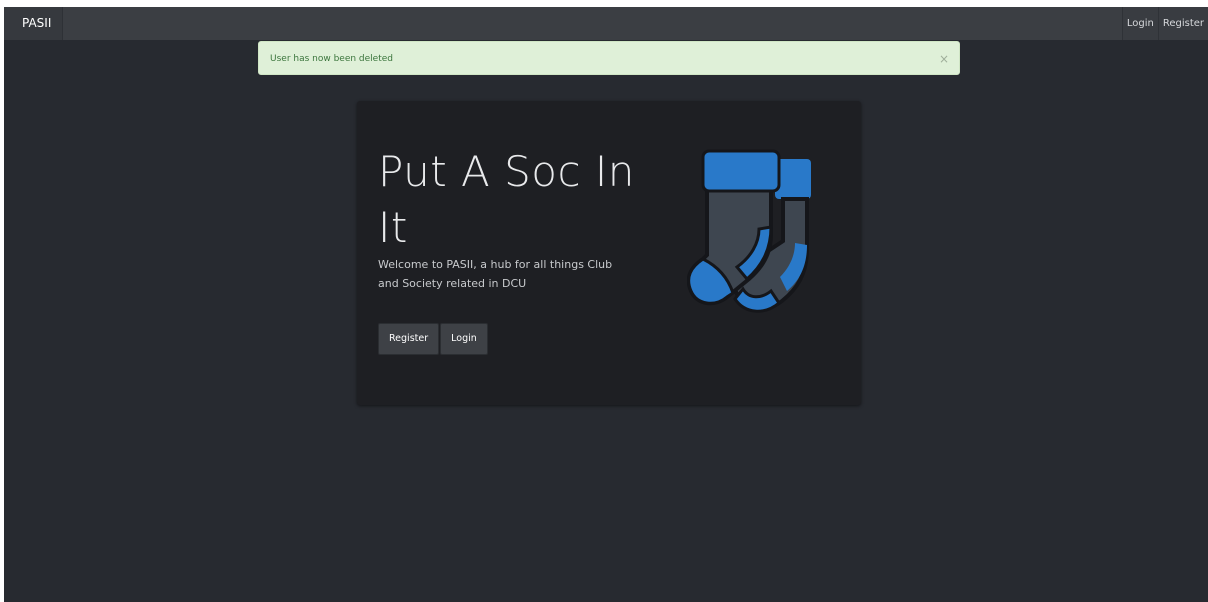  What do you see at coordinates (34, 23) in the screenshot?
I see `brand-link: PASII` at bounding box center [34, 23].